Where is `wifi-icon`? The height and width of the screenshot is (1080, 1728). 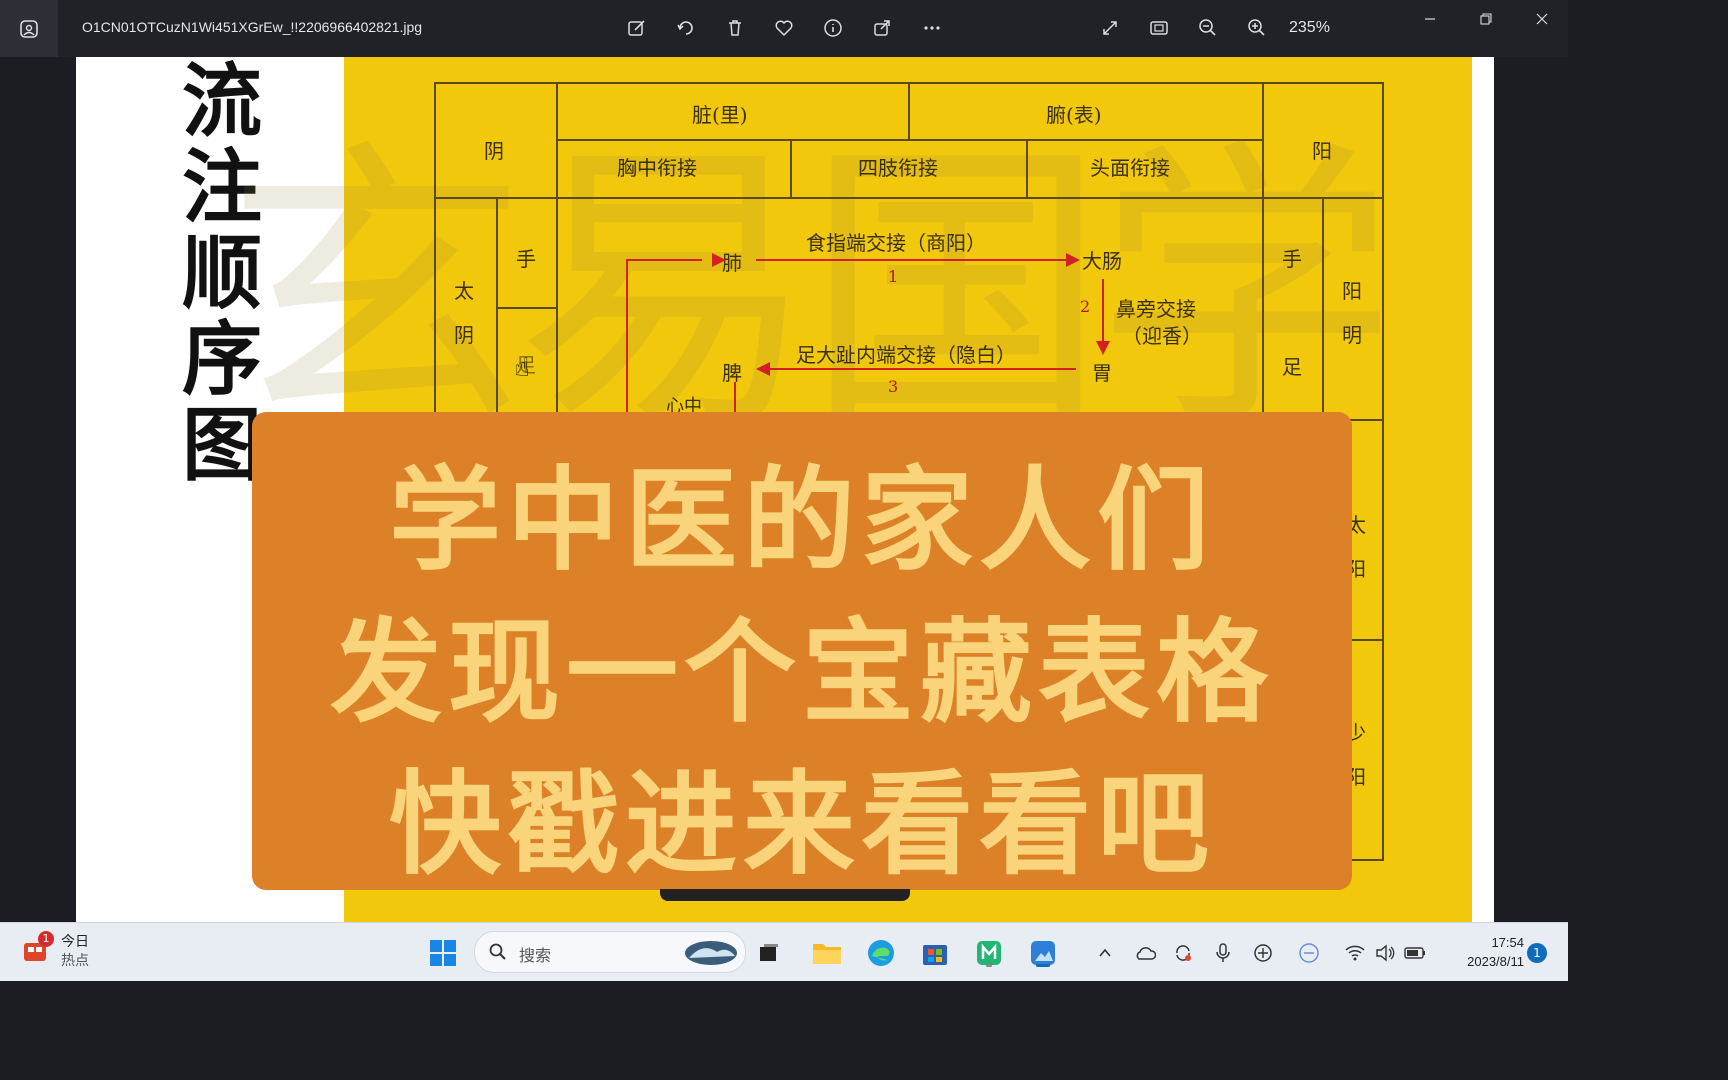 wifi-icon is located at coordinates (1355, 953).